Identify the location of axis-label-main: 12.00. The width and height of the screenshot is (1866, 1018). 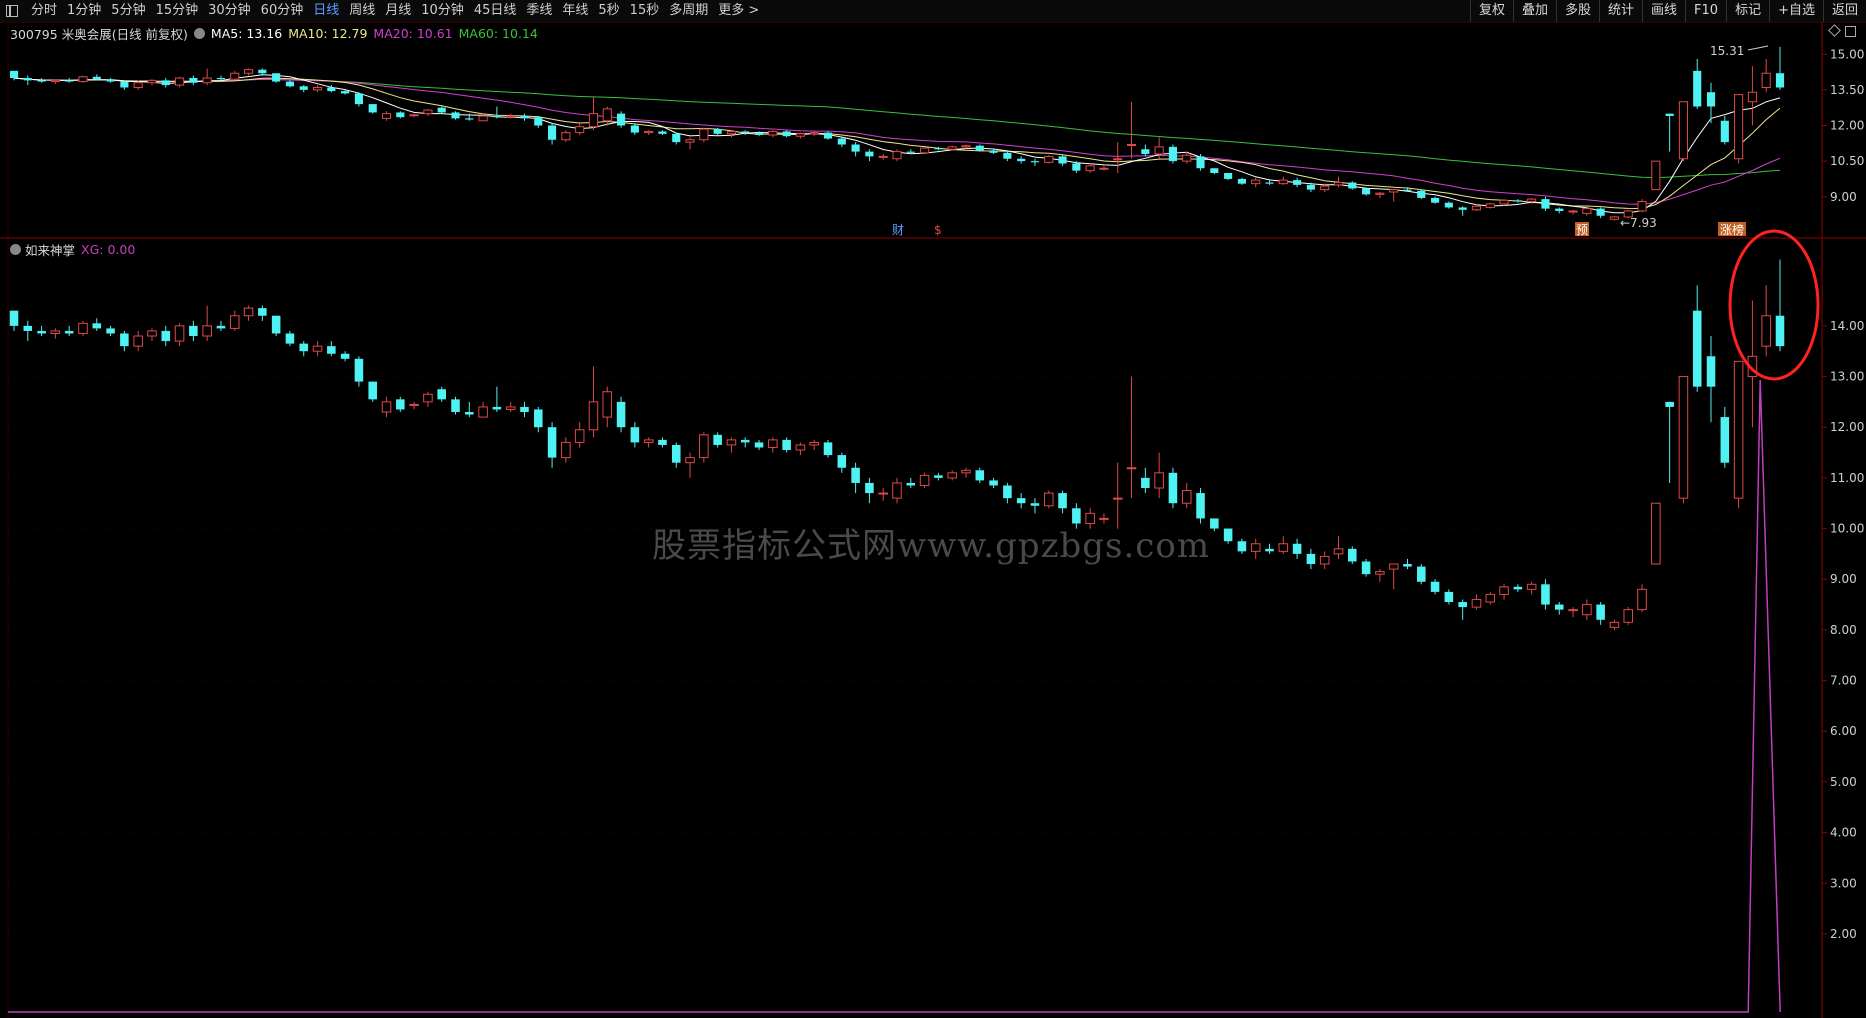
(1847, 126).